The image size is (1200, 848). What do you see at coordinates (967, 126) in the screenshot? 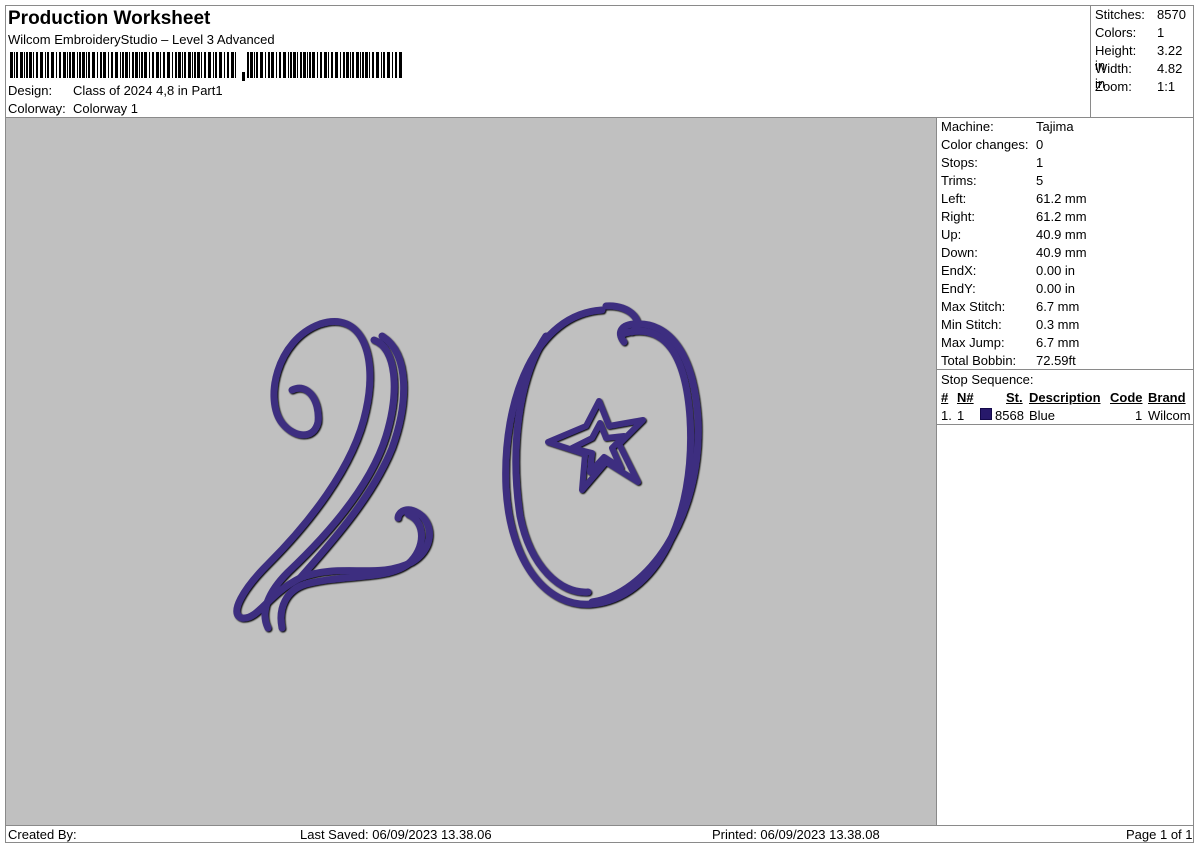
I see `info-label: Machine:` at bounding box center [967, 126].